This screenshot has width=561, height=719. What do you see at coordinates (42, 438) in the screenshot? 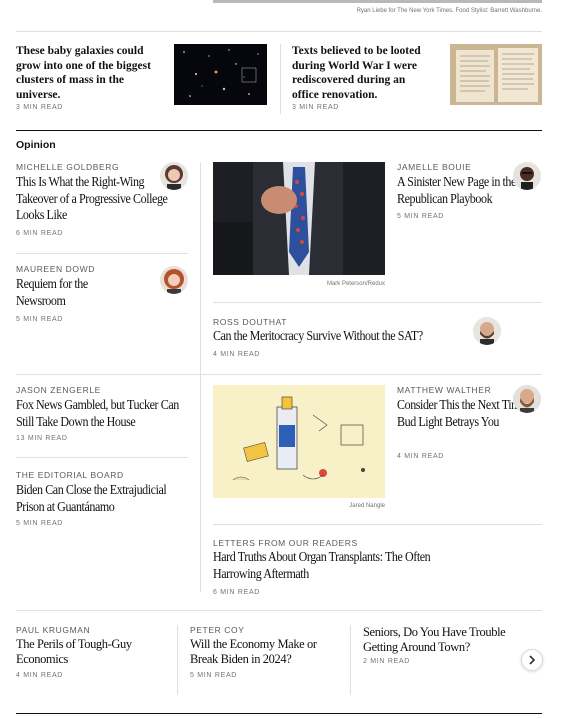
I see `read-time: 13 MIN READ` at bounding box center [42, 438].